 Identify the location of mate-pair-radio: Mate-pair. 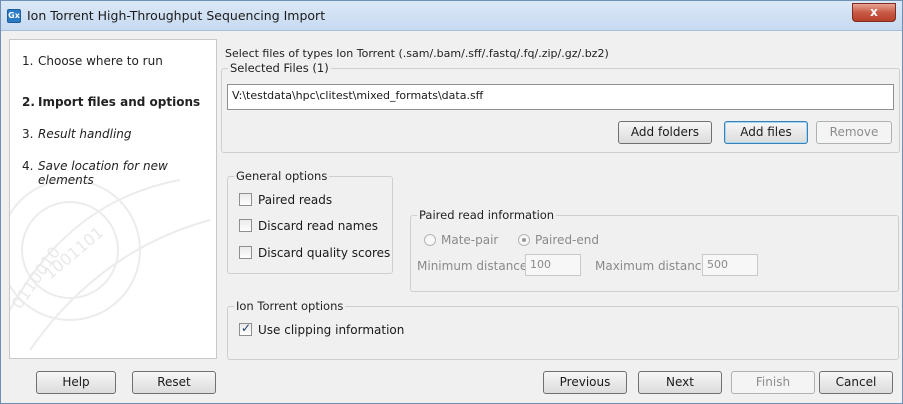
(461, 240).